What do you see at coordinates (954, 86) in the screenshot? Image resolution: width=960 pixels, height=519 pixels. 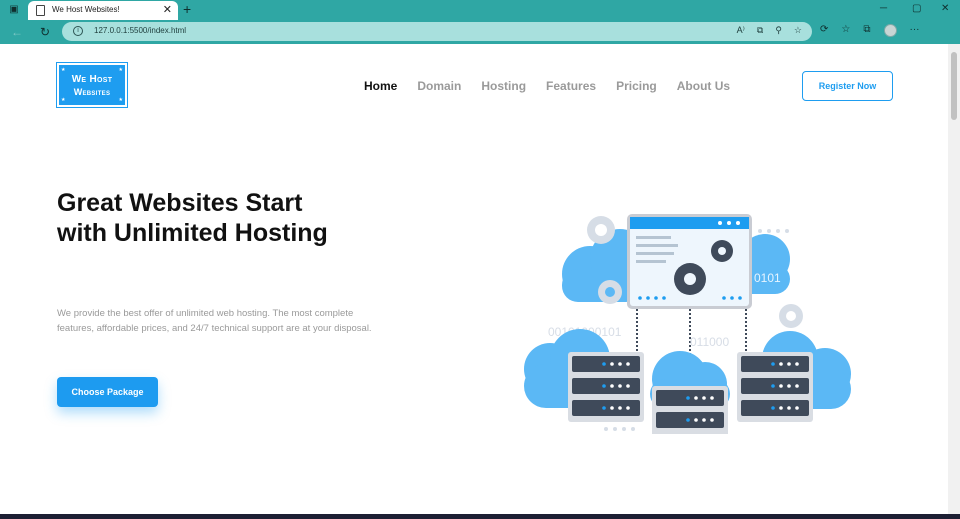 I see `scrollbar-thumb` at bounding box center [954, 86].